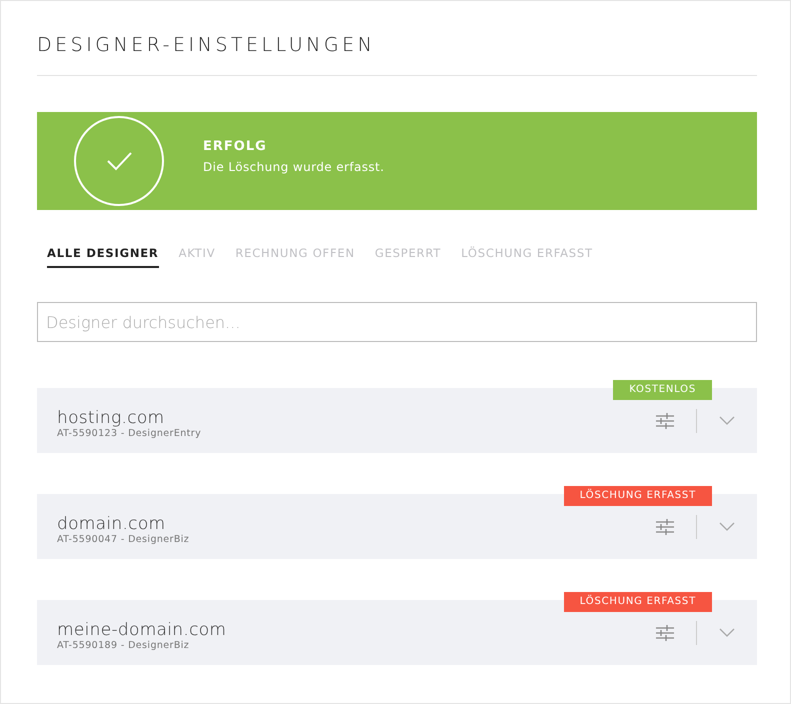 This screenshot has width=791, height=704. What do you see at coordinates (103, 257) in the screenshot?
I see `filter-tab: ALLE DESIGNER` at bounding box center [103, 257].